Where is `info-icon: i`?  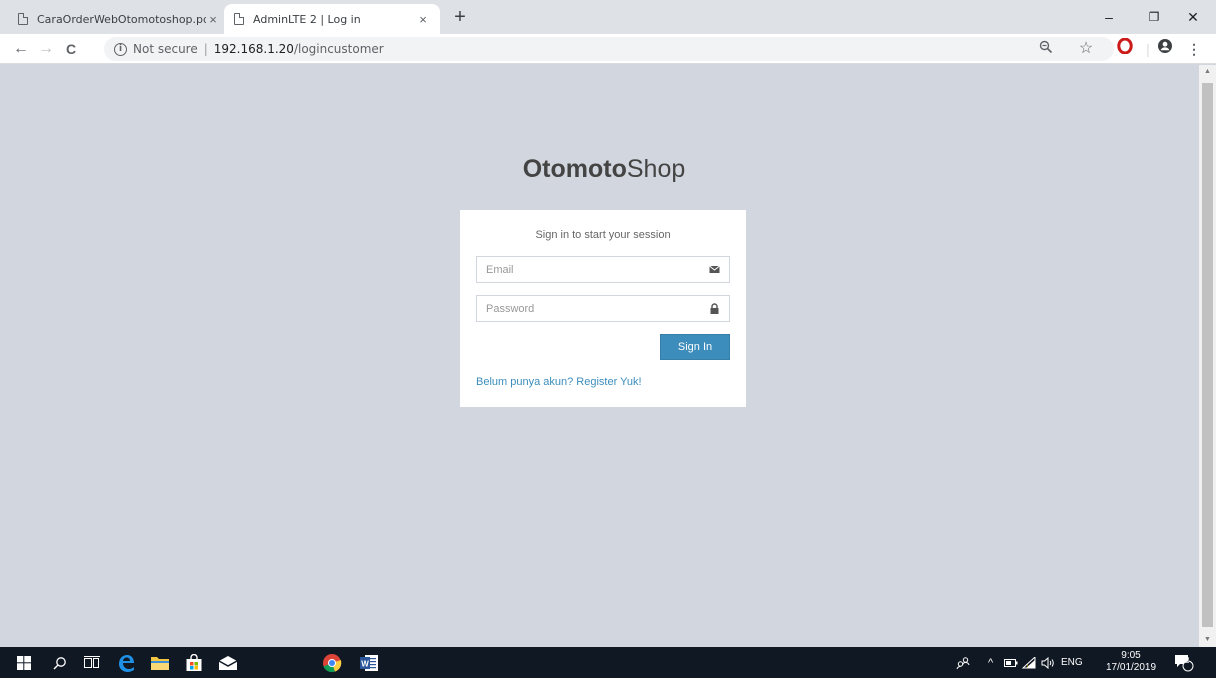 info-icon: i is located at coordinates (120, 49).